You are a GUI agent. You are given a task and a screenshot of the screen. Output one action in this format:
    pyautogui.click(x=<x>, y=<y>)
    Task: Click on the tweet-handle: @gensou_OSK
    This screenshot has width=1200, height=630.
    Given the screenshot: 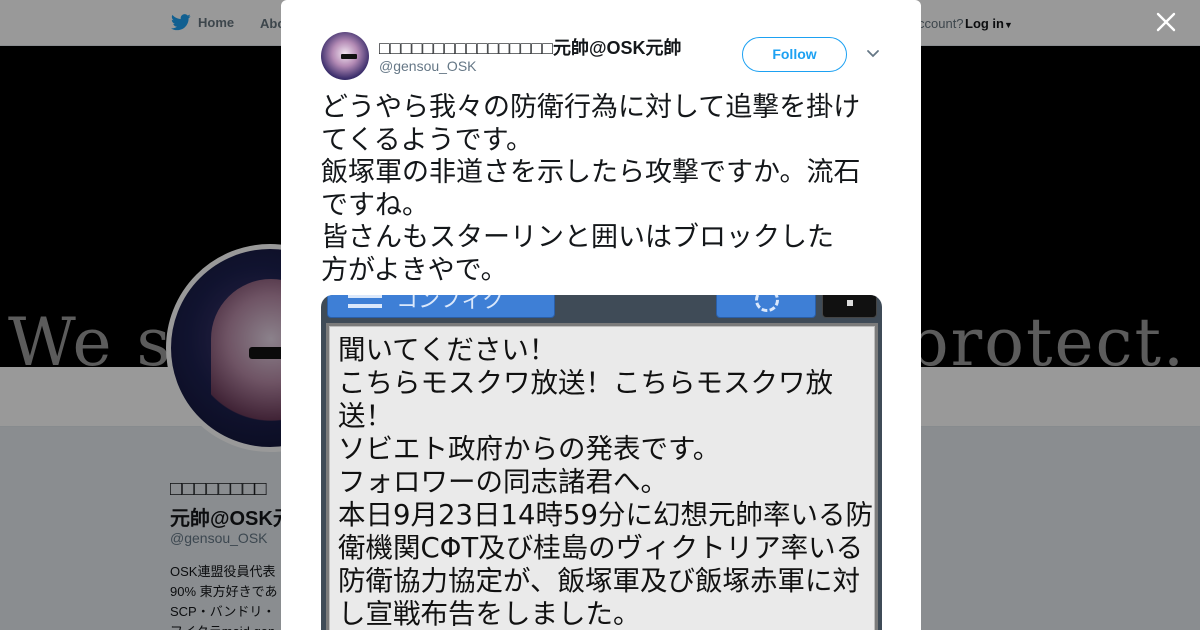 What is the action you would take?
    pyautogui.click(x=428, y=66)
    